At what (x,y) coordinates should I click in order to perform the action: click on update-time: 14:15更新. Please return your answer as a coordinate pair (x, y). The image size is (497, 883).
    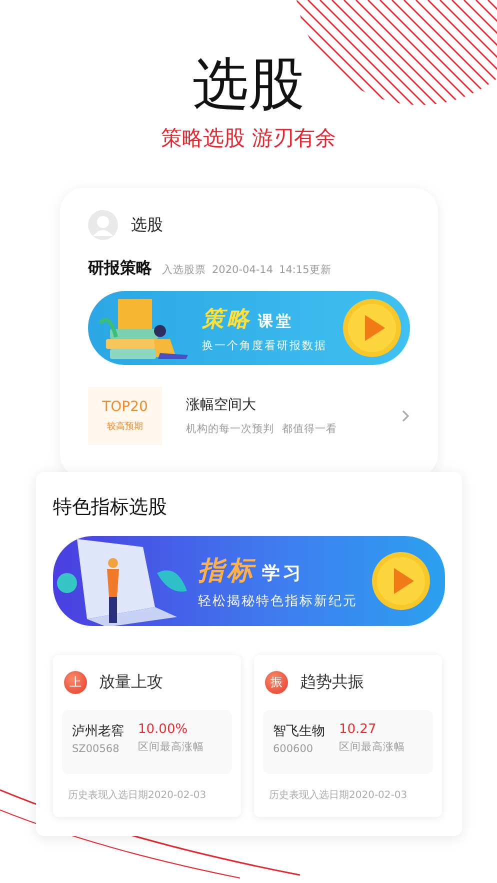
    Looking at the image, I should click on (305, 270).